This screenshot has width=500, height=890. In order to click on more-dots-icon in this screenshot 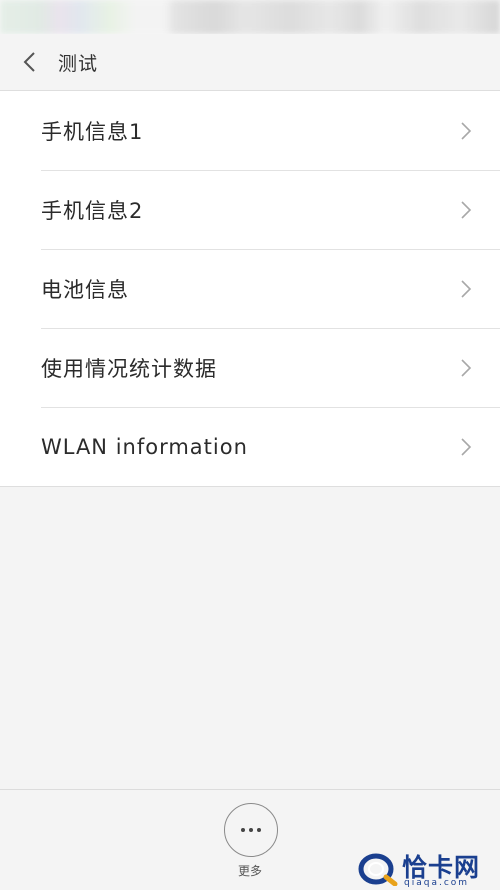, I will do `click(251, 830)`.